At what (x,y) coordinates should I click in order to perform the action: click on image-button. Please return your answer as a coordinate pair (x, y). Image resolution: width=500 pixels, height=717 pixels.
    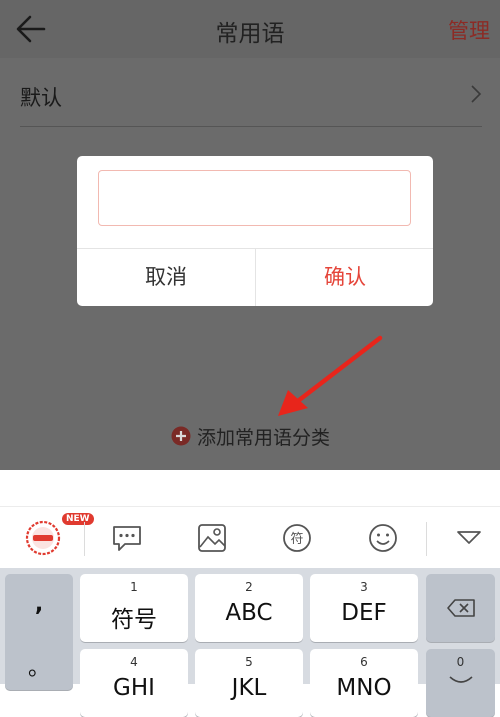
    Looking at the image, I should click on (212, 538).